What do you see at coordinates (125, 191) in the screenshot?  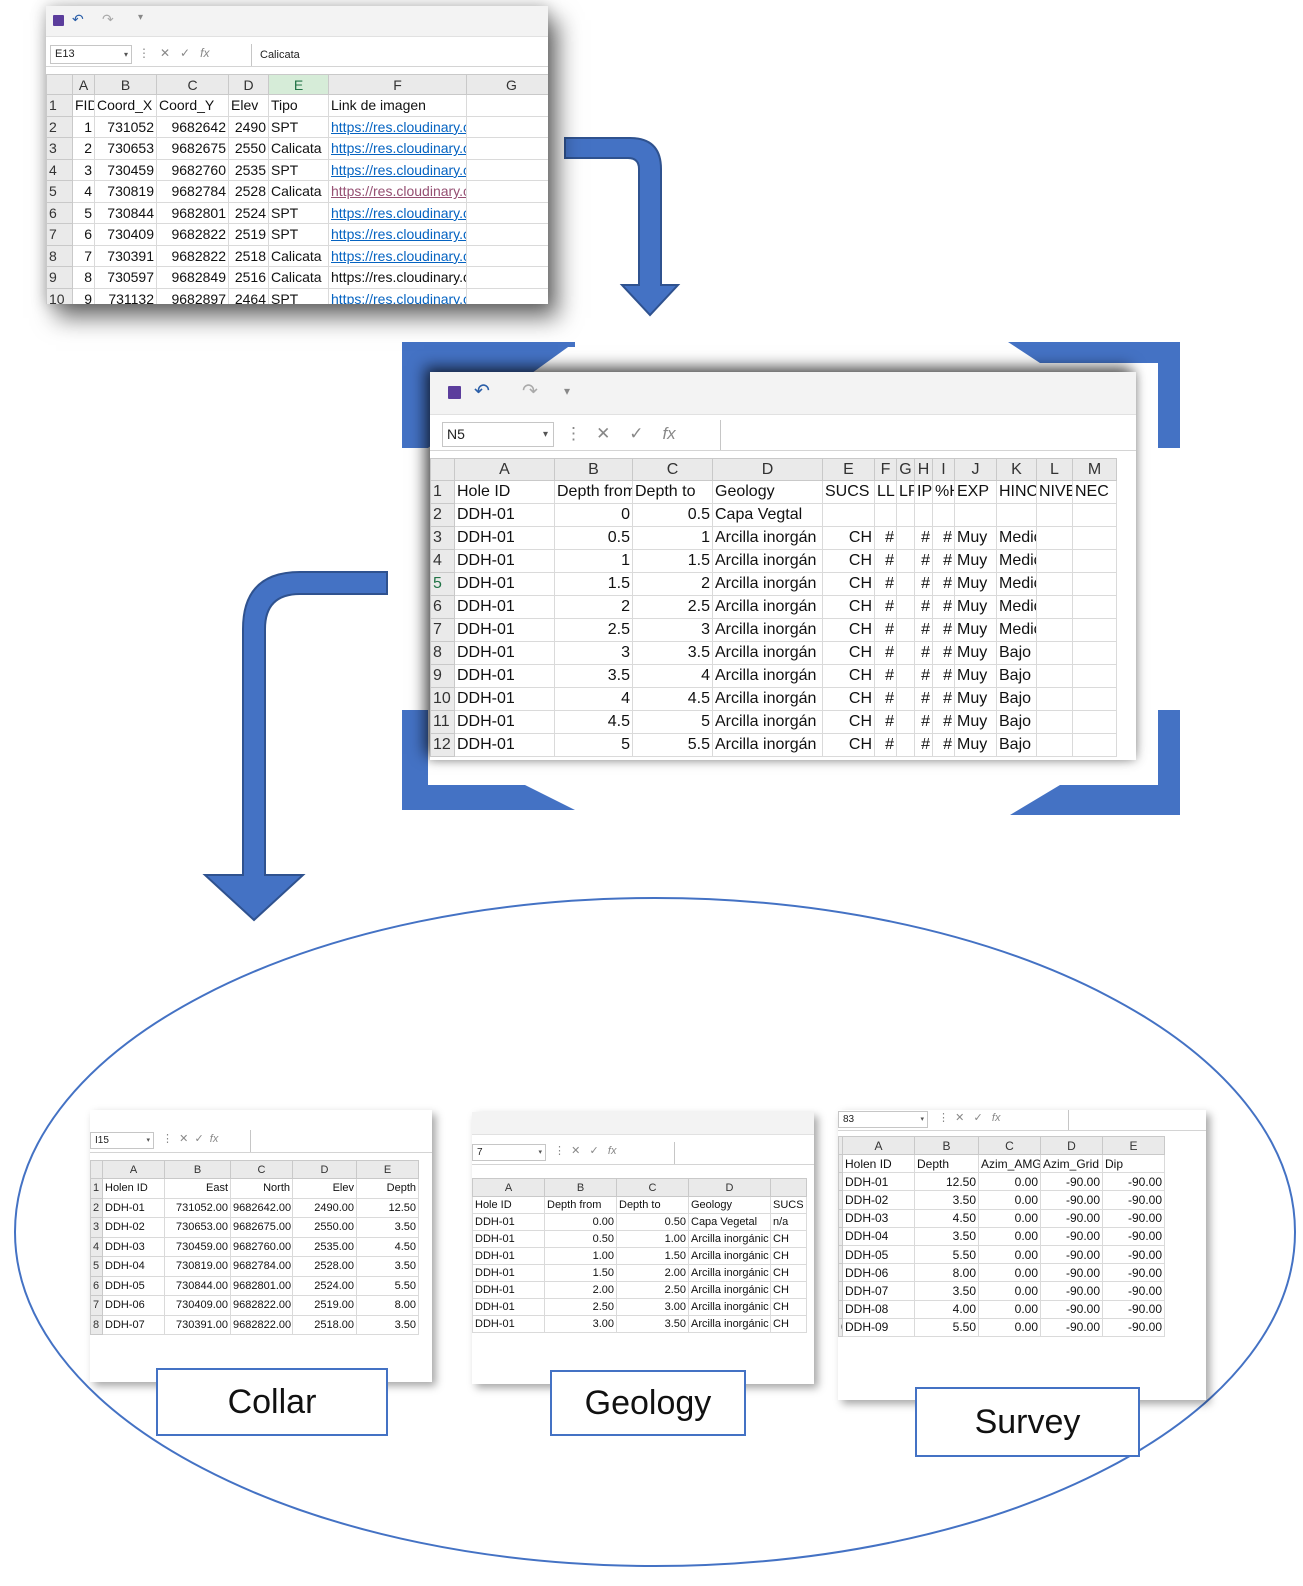 I see `cell: 730819` at bounding box center [125, 191].